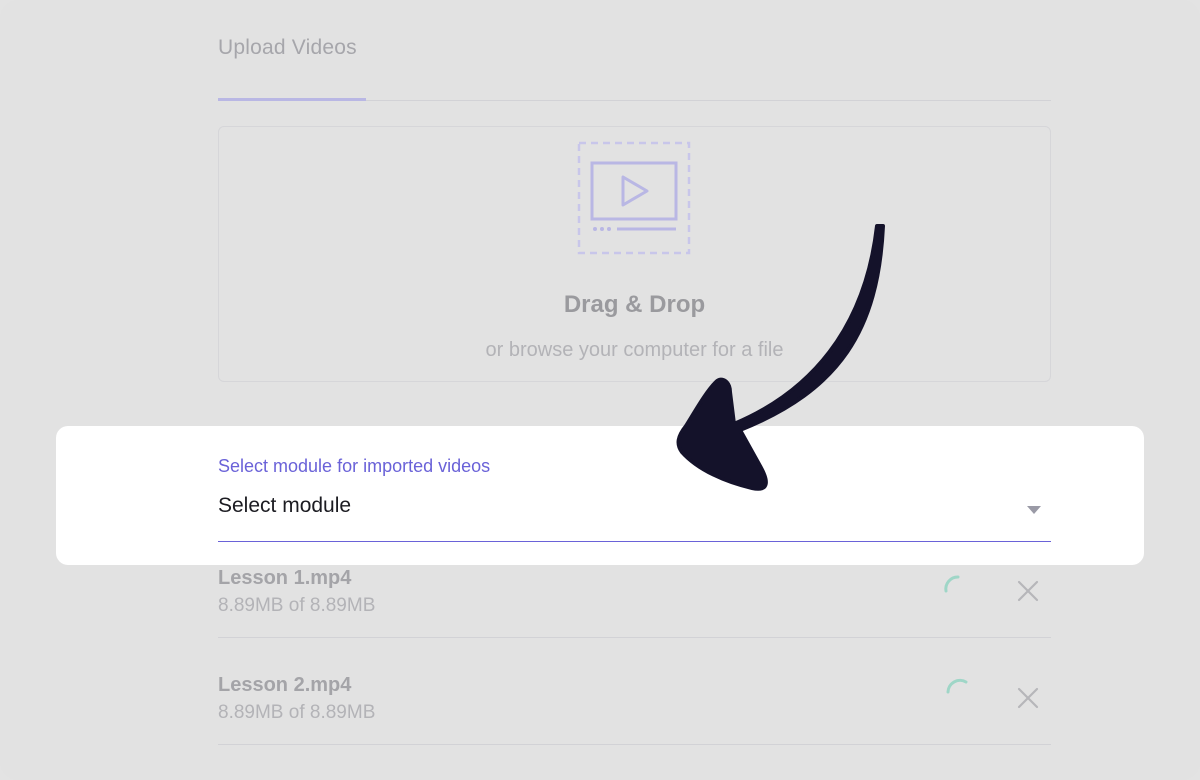 This screenshot has width=1200, height=780. Describe the element at coordinates (634, 50) in the screenshot. I see `tab-bar: Upload Videos` at that location.